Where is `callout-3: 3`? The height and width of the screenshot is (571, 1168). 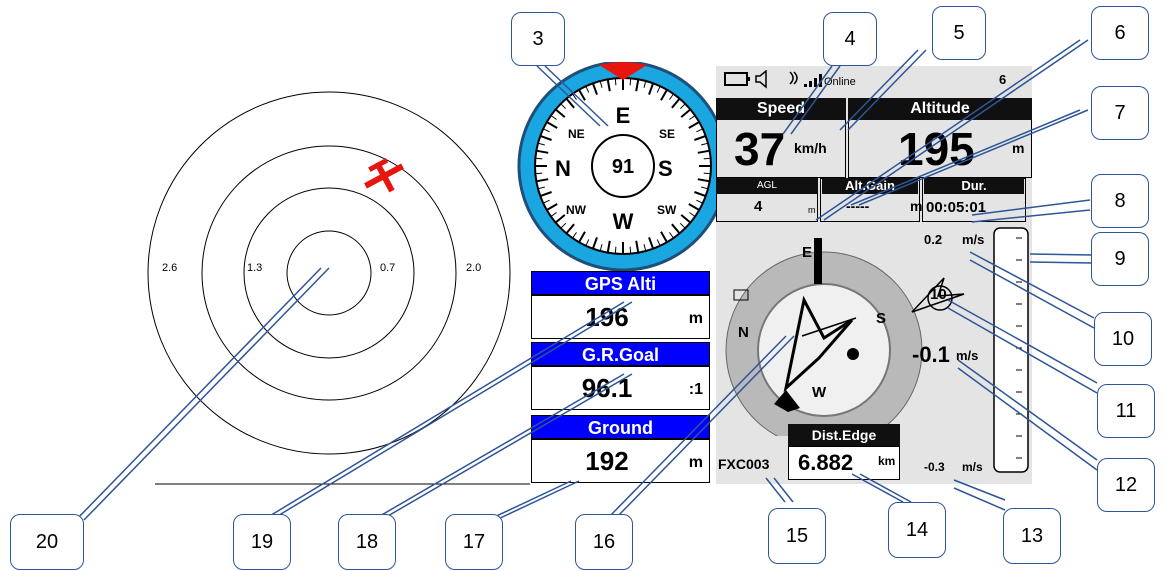
callout-3: 3 is located at coordinates (538, 39).